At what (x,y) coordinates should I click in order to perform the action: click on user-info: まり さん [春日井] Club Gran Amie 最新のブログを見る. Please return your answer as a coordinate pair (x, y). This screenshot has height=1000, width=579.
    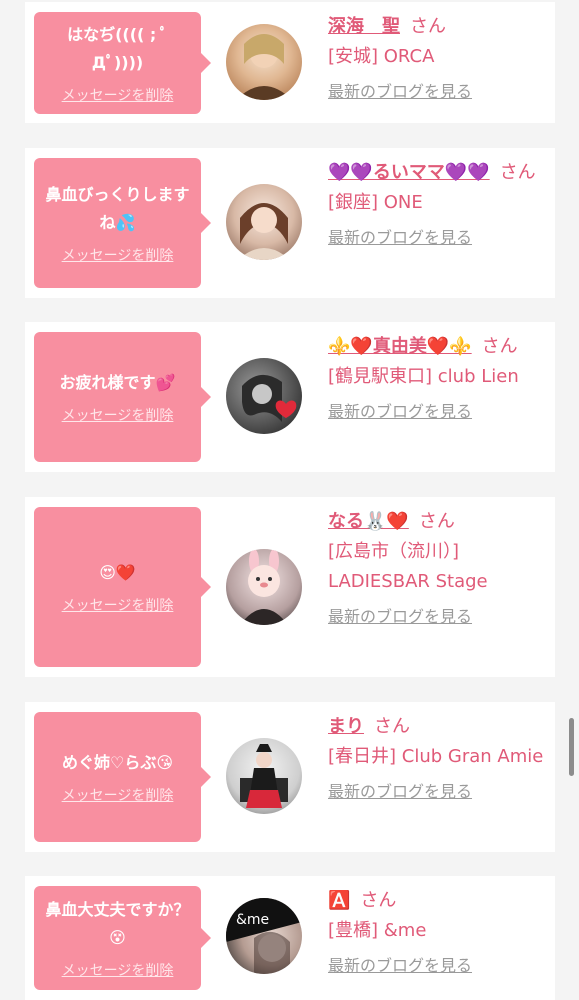
    Looking at the image, I should click on (440, 758).